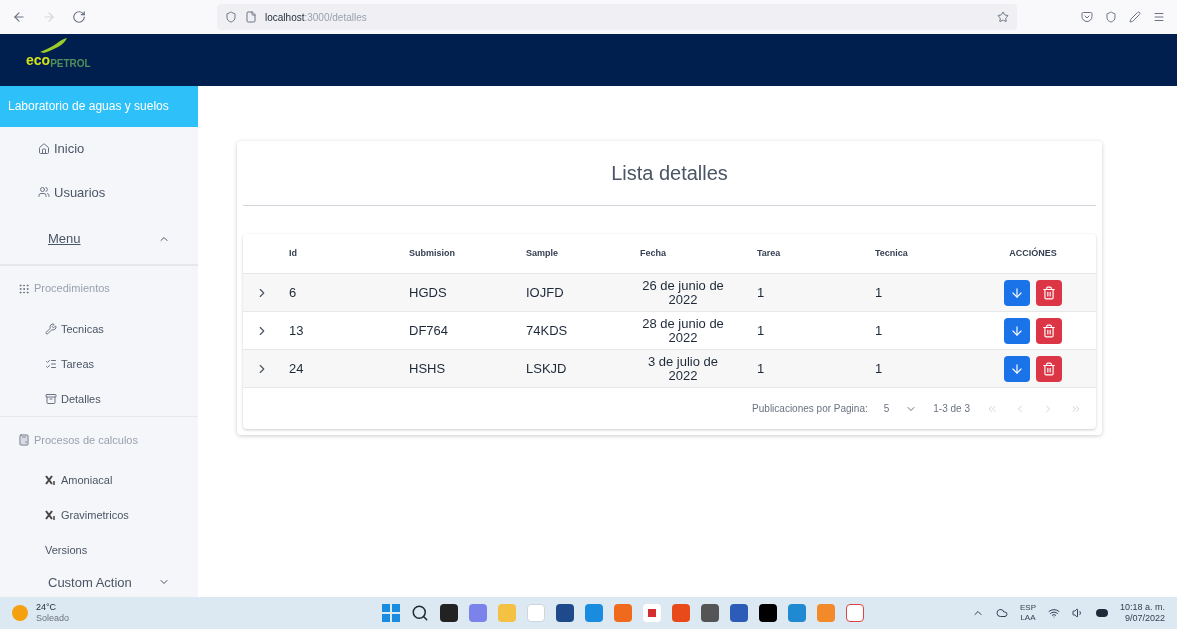 This screenshot has height=629, width=1177. I want to click on rows-per-page-select: 5, so click(900, 408).